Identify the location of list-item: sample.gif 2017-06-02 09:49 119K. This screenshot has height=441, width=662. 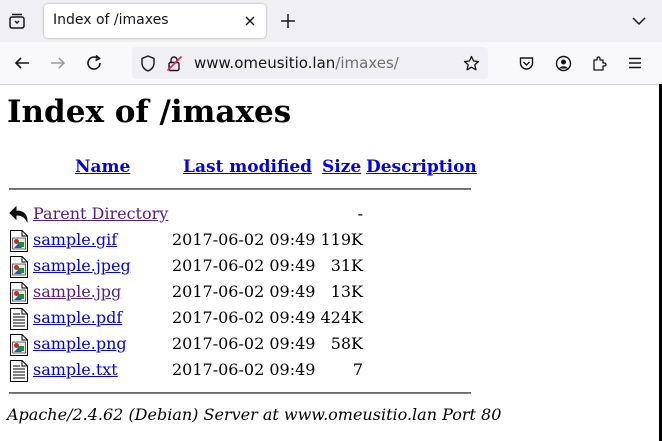
(242, 242).